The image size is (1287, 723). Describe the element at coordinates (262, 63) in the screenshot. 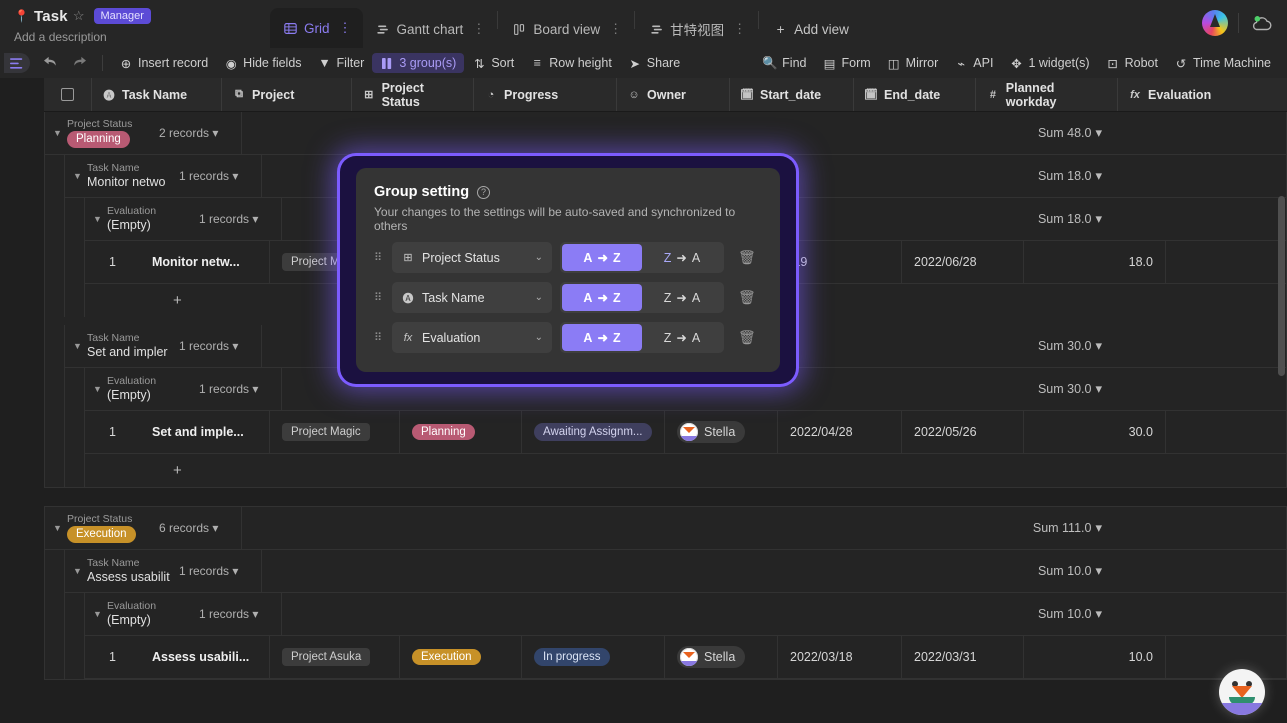

I see `hide-fields-button: ◉ Hide fields` at that location.